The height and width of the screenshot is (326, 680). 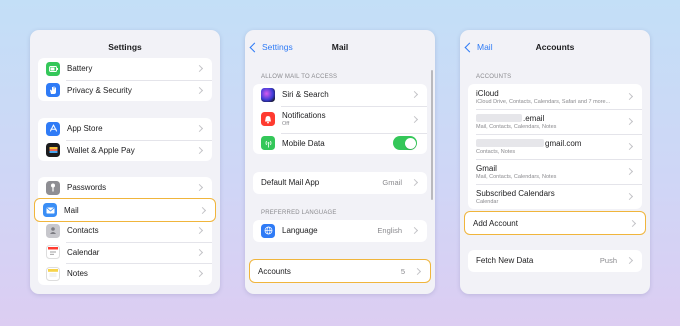 I want to click on settings-group-2: App Store Wallet & Apple Pay, so click(x=125, y=139).